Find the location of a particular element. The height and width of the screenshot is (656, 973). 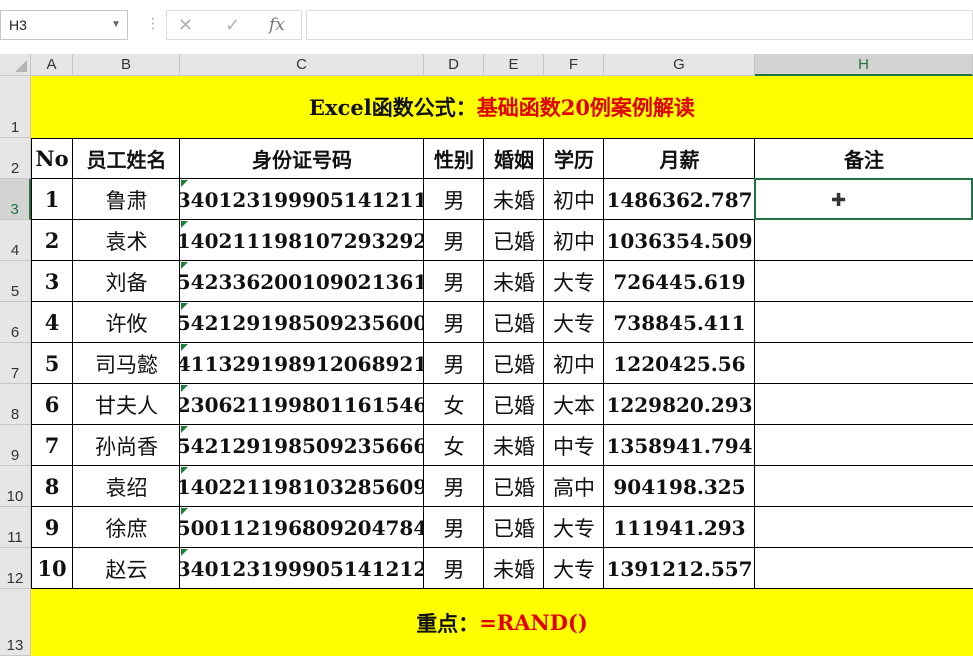

table-cell-e8: 已婚 is located at coordinates (514, 404).